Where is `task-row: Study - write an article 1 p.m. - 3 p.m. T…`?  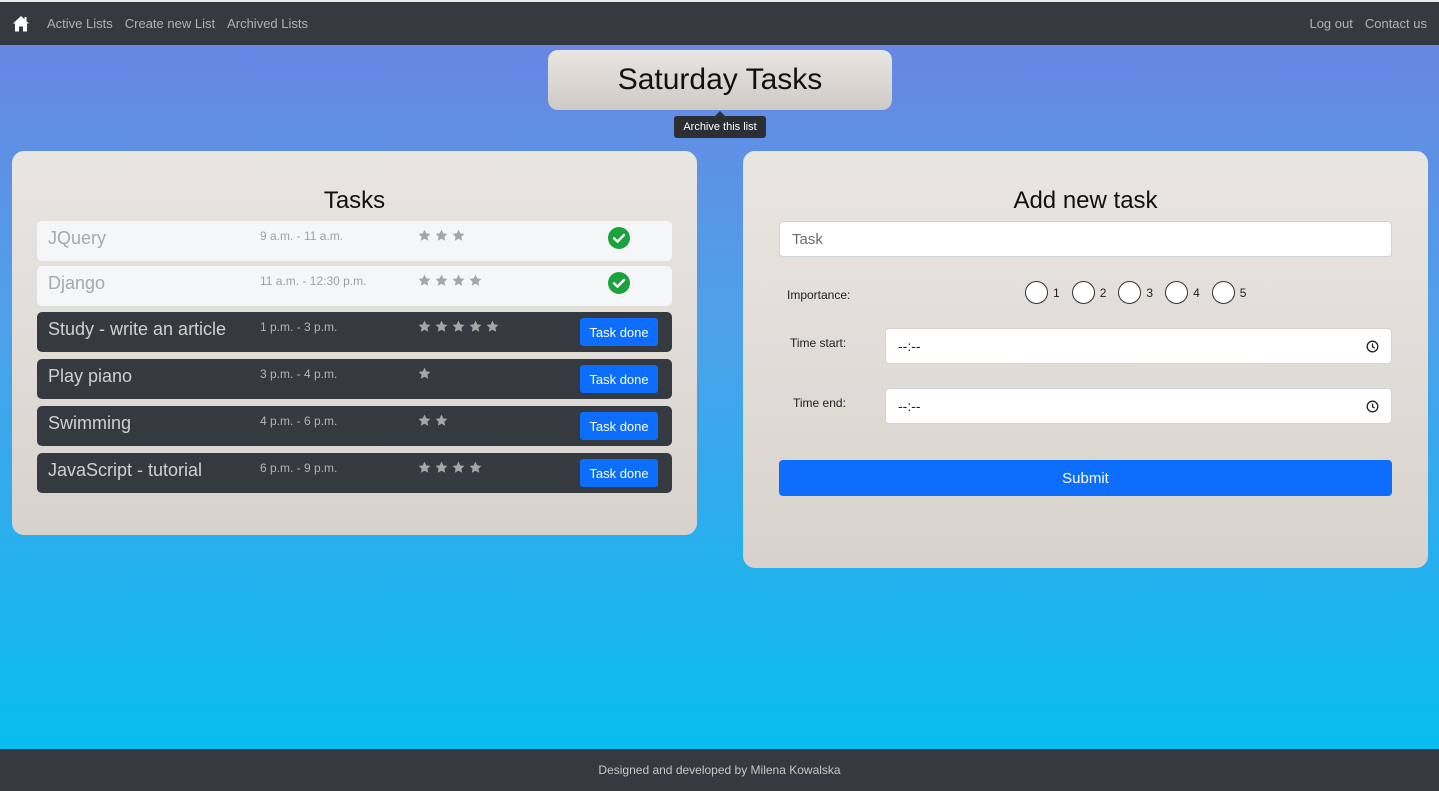
task-row: Study - write an article 1 p.m. - 3 p.m. T… is located at coordinates (354, 332).